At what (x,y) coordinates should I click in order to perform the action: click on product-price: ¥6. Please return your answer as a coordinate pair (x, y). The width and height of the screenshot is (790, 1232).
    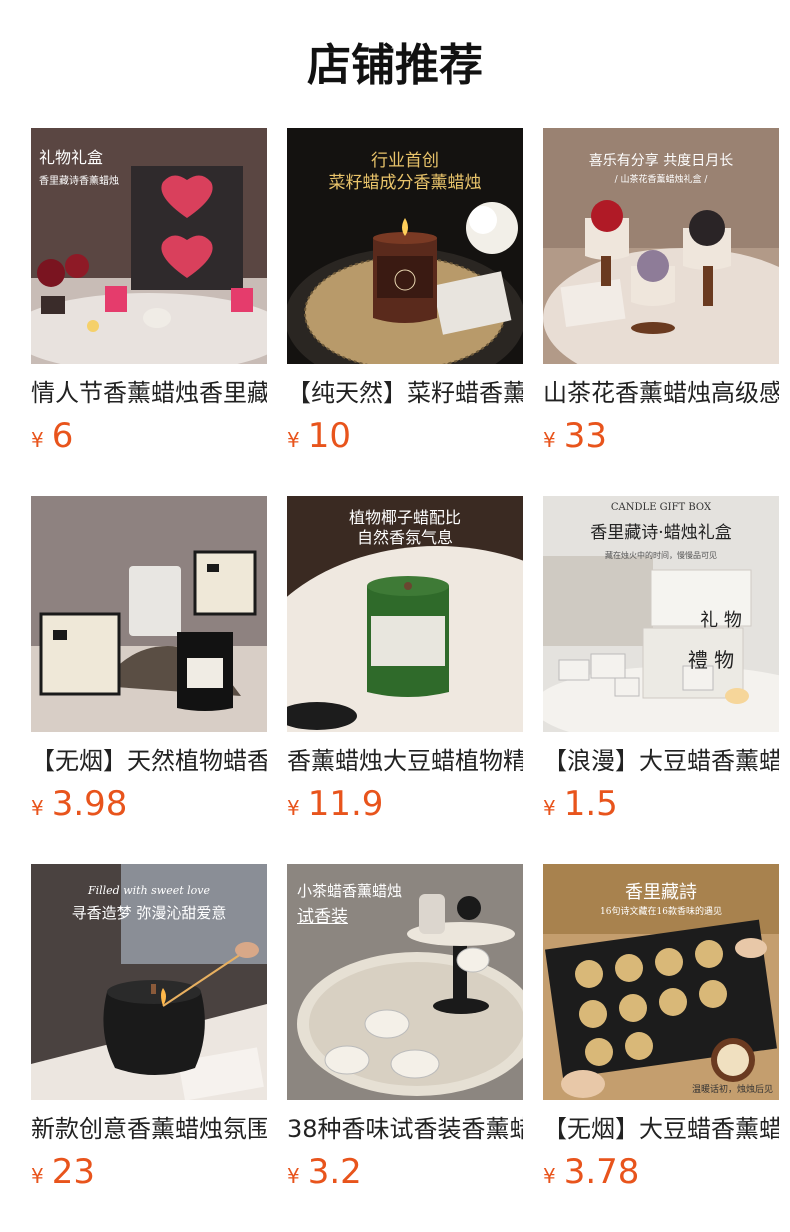
    Looking at the image, I should click on (52, 439).